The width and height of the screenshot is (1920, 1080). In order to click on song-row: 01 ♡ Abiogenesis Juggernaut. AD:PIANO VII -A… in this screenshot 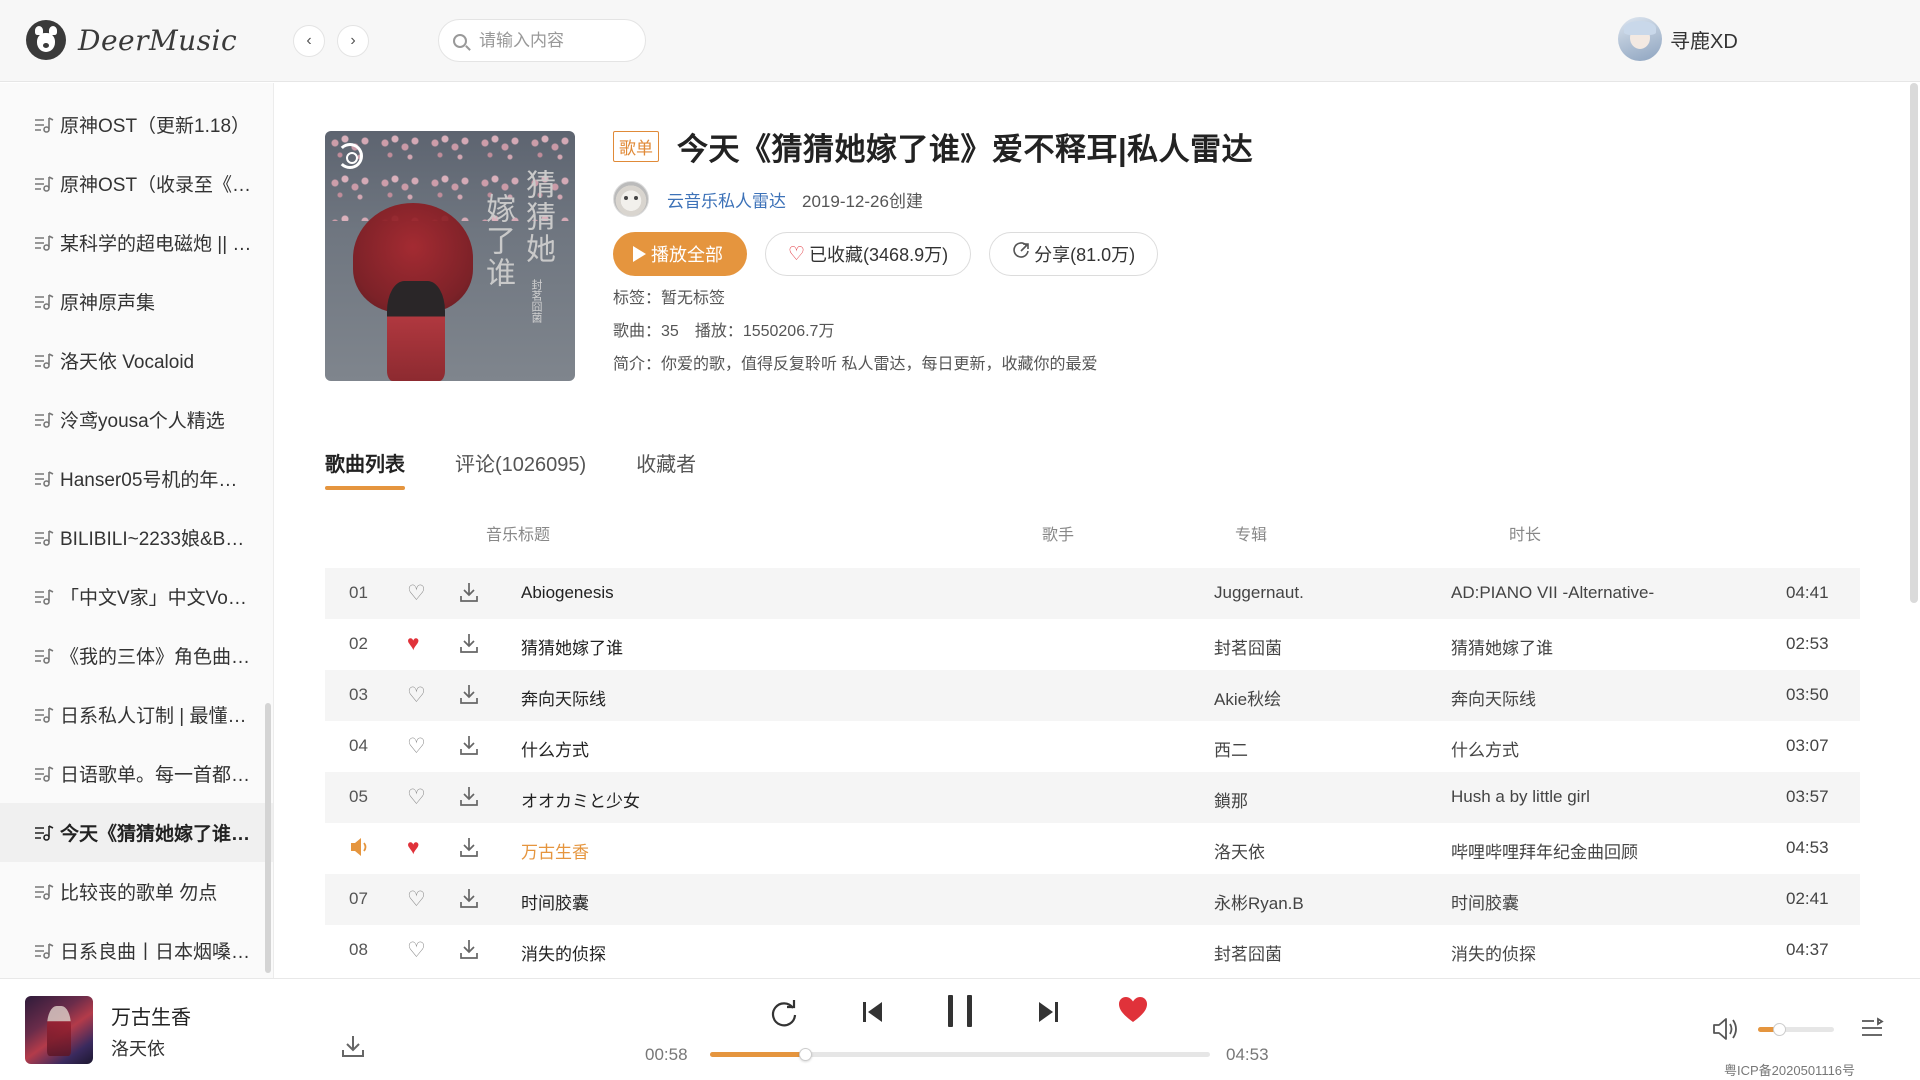, I will do `click(1092, 593)`.